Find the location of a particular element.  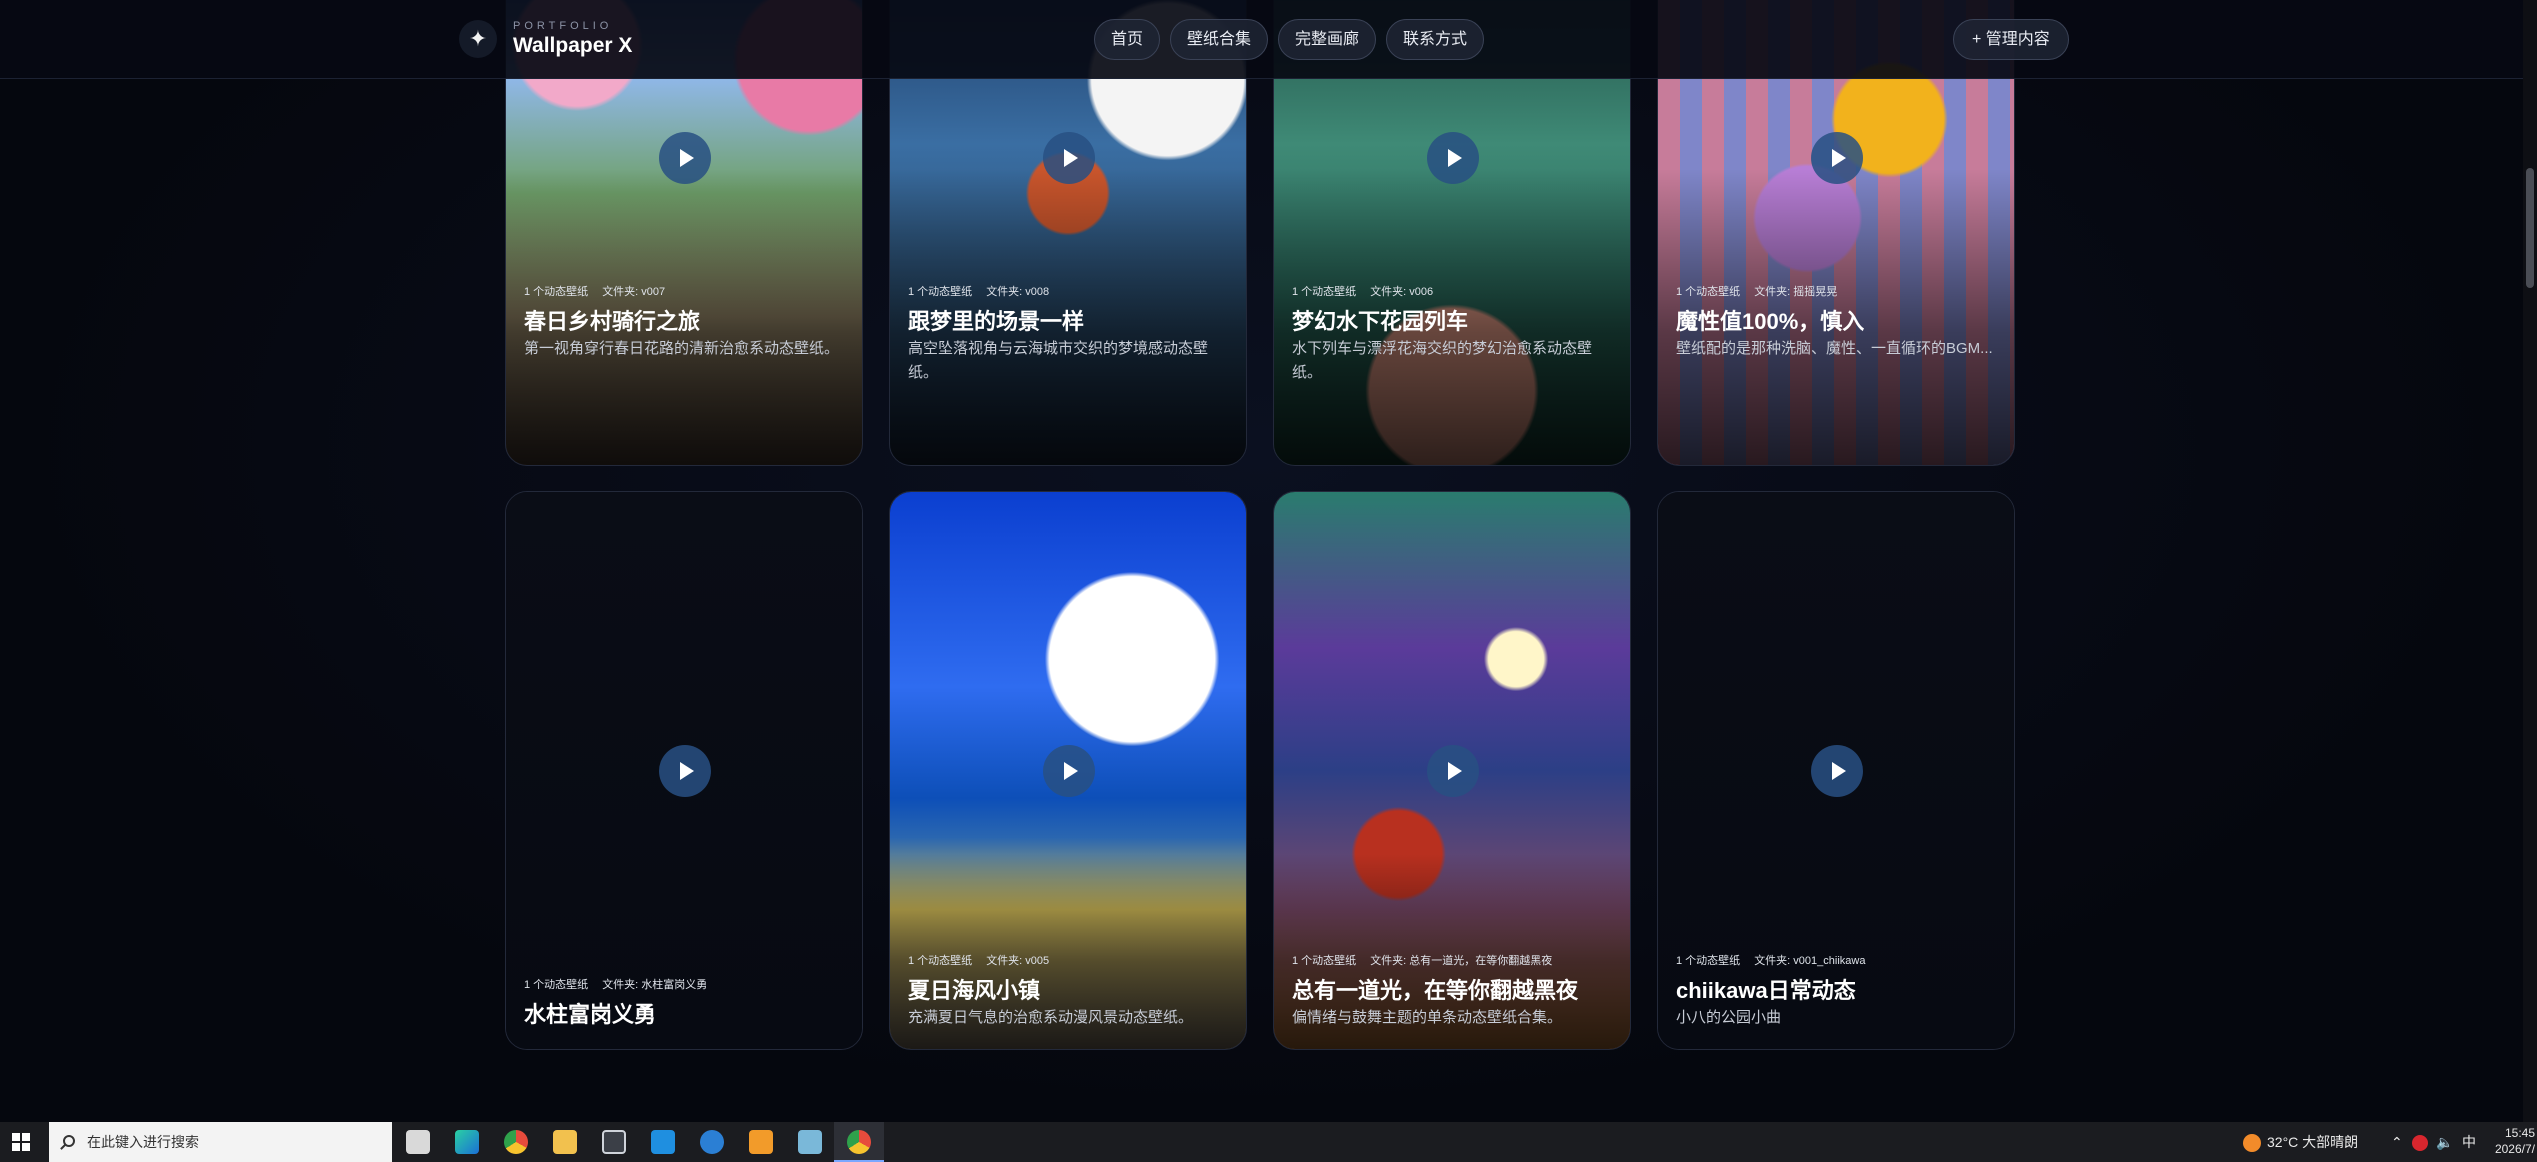

card-meta: 1 个动态壁纸 文件夹: v008 is located at coordinates (979, 292).